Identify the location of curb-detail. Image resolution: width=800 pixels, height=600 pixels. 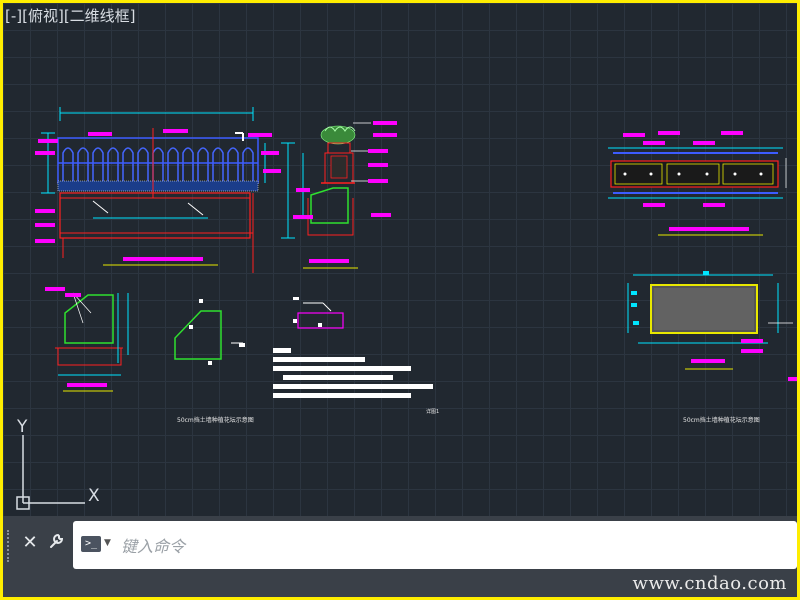
(209, 332).